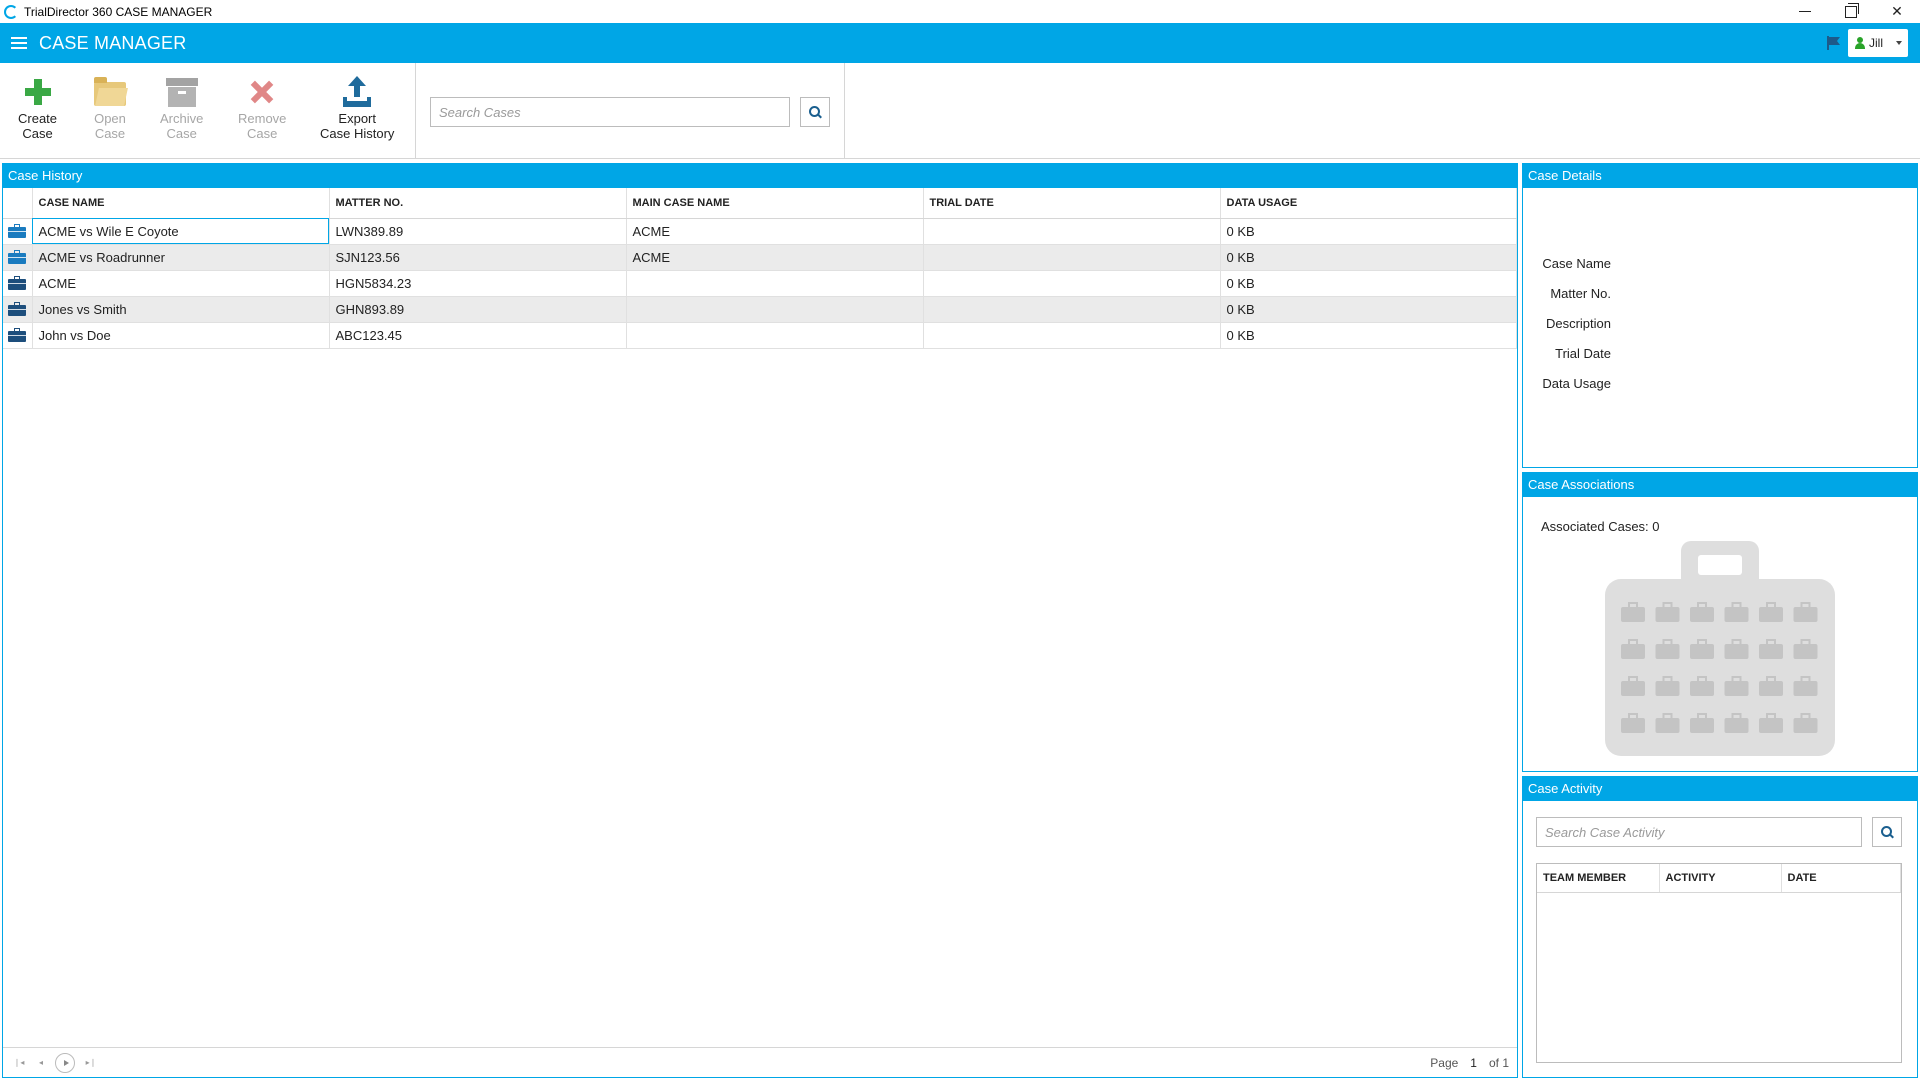 The height and width of the screenshot is (1080, 1920). Describe the element at coordinates (1720, 176) in the screenshot. I see `case-details-title: Case Details` at that location.